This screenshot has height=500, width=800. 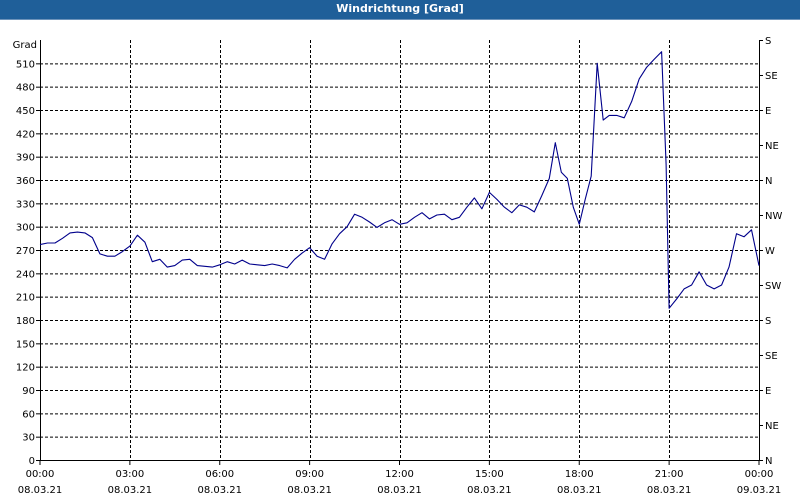 What do you see at coordinates (219, 474) in the screenshot?
I see `x-tick-time: 06:00` at bounding box center [219, 474].